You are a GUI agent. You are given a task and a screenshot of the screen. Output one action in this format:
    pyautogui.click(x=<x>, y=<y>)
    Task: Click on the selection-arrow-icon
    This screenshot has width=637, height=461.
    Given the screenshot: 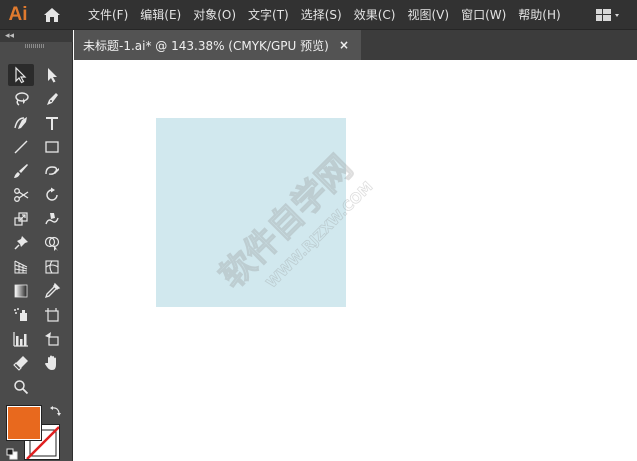 What is the action you would take?
    pyautogui.click(x=21, y=75)
    